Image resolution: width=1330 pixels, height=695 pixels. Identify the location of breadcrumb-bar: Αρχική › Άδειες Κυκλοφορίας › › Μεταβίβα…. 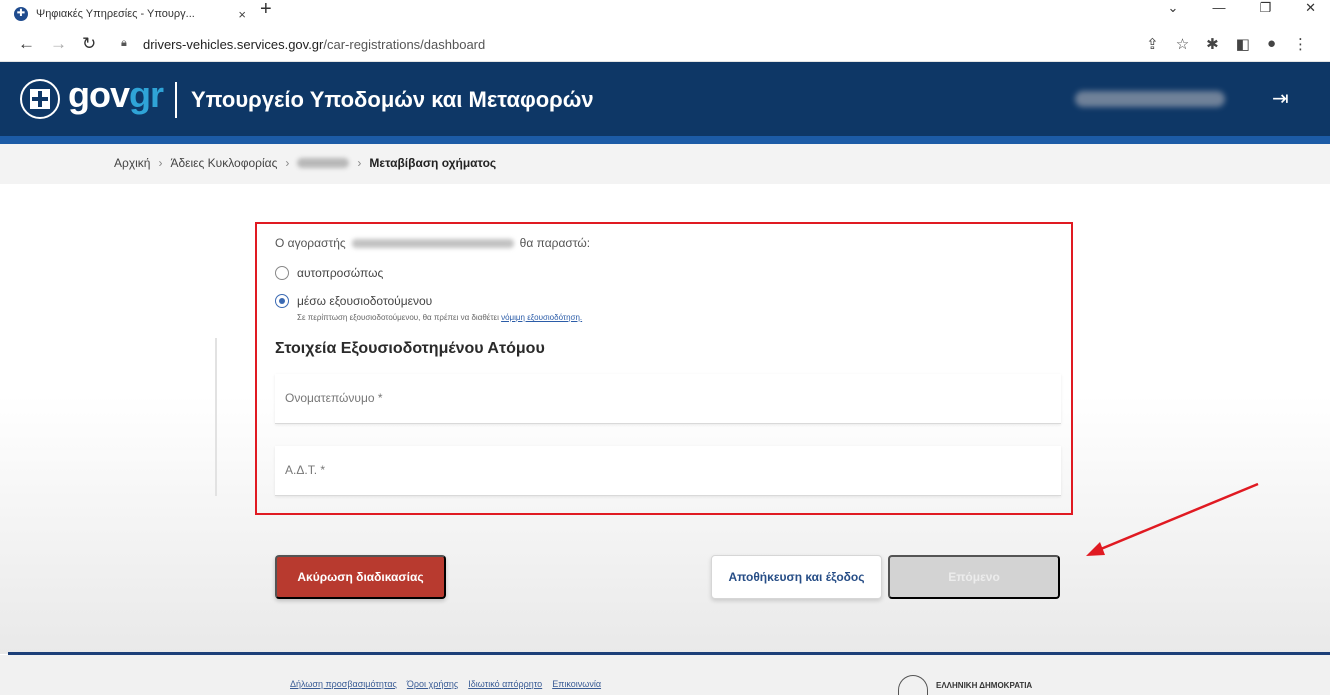
(665, 164).